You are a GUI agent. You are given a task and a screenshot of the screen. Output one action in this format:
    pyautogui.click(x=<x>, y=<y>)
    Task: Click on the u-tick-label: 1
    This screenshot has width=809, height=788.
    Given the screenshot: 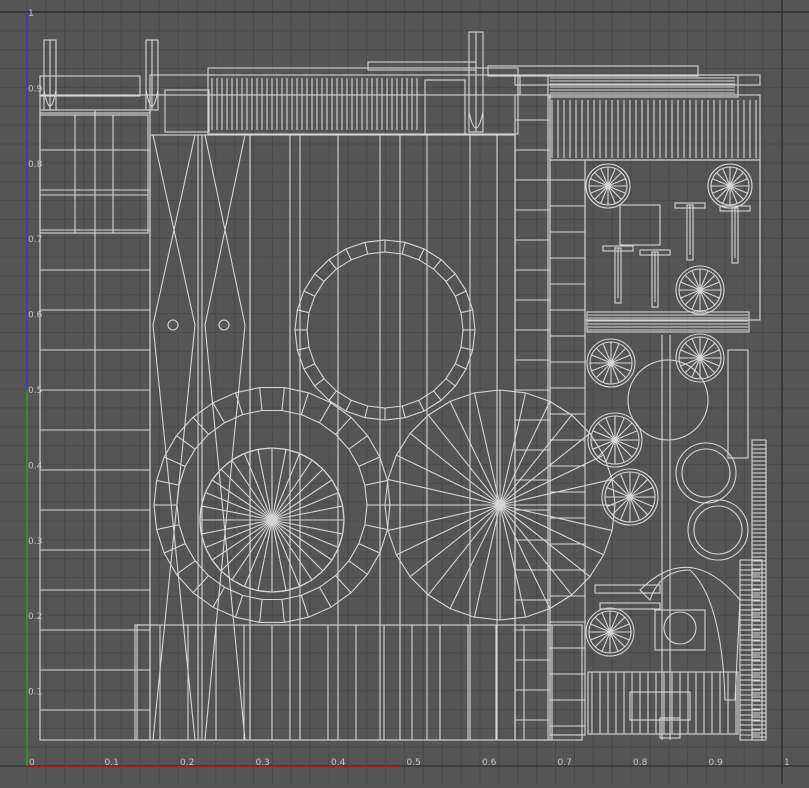 What is the action you would take?
    pyautogui.click(x=787, y=763)
    